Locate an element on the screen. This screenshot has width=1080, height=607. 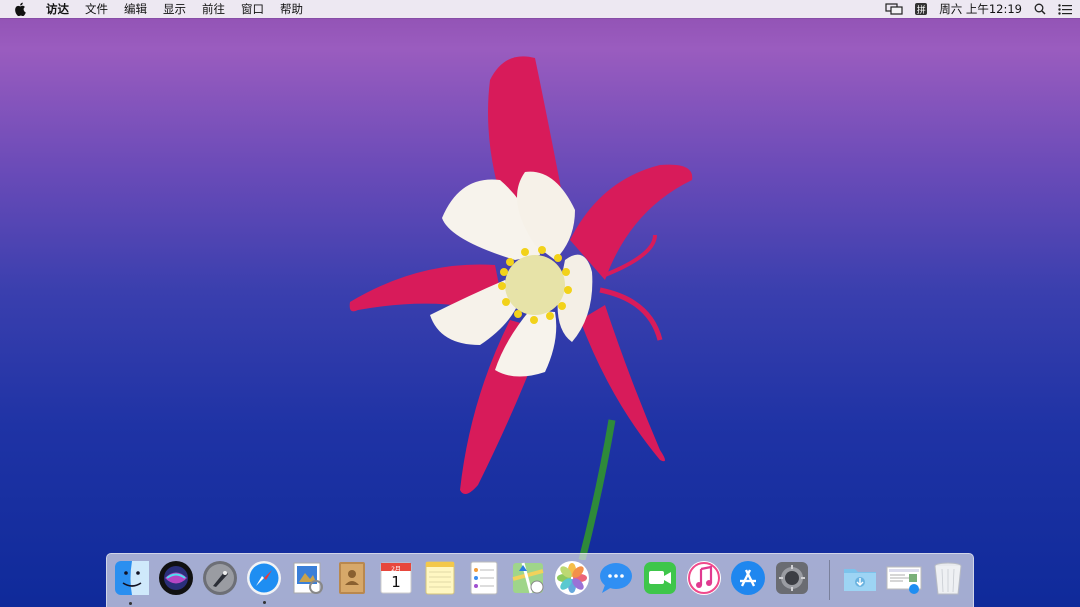
dock: 2月 1 is located at coordinates (540, 580).